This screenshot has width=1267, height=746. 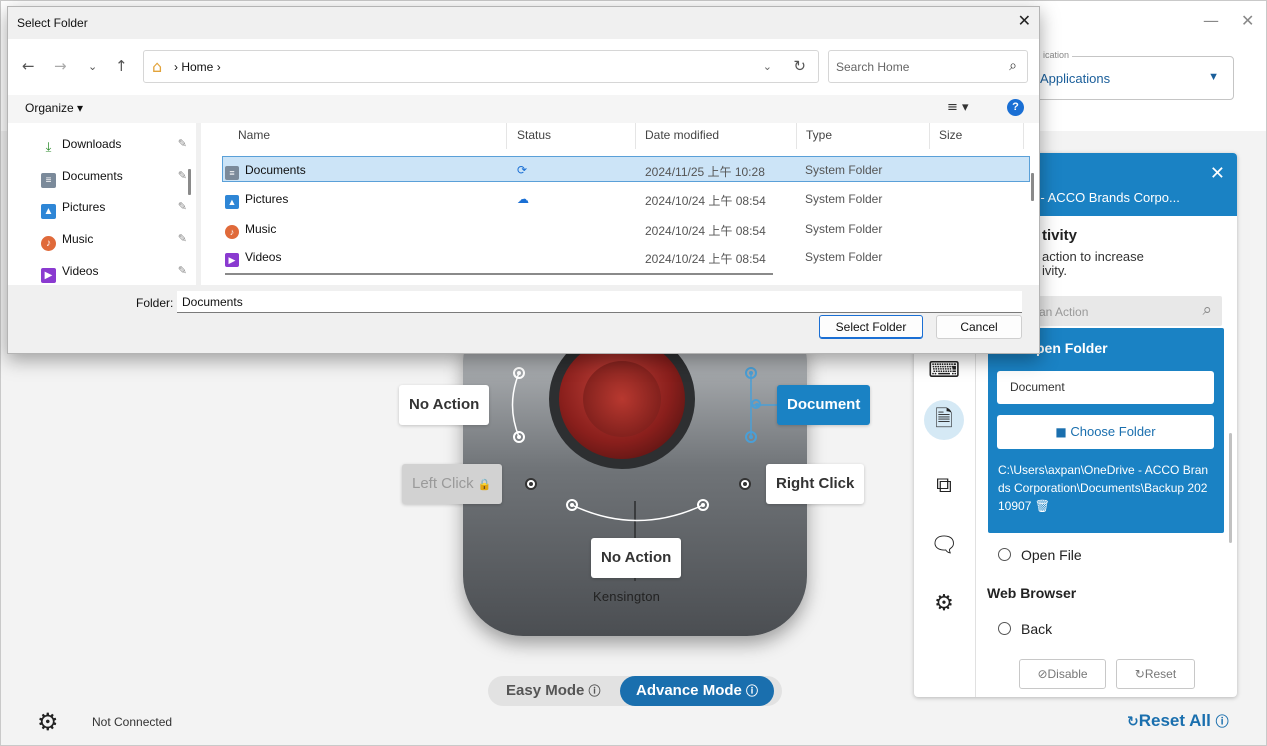 I want to click on search-input, so click(x=916, y=67).